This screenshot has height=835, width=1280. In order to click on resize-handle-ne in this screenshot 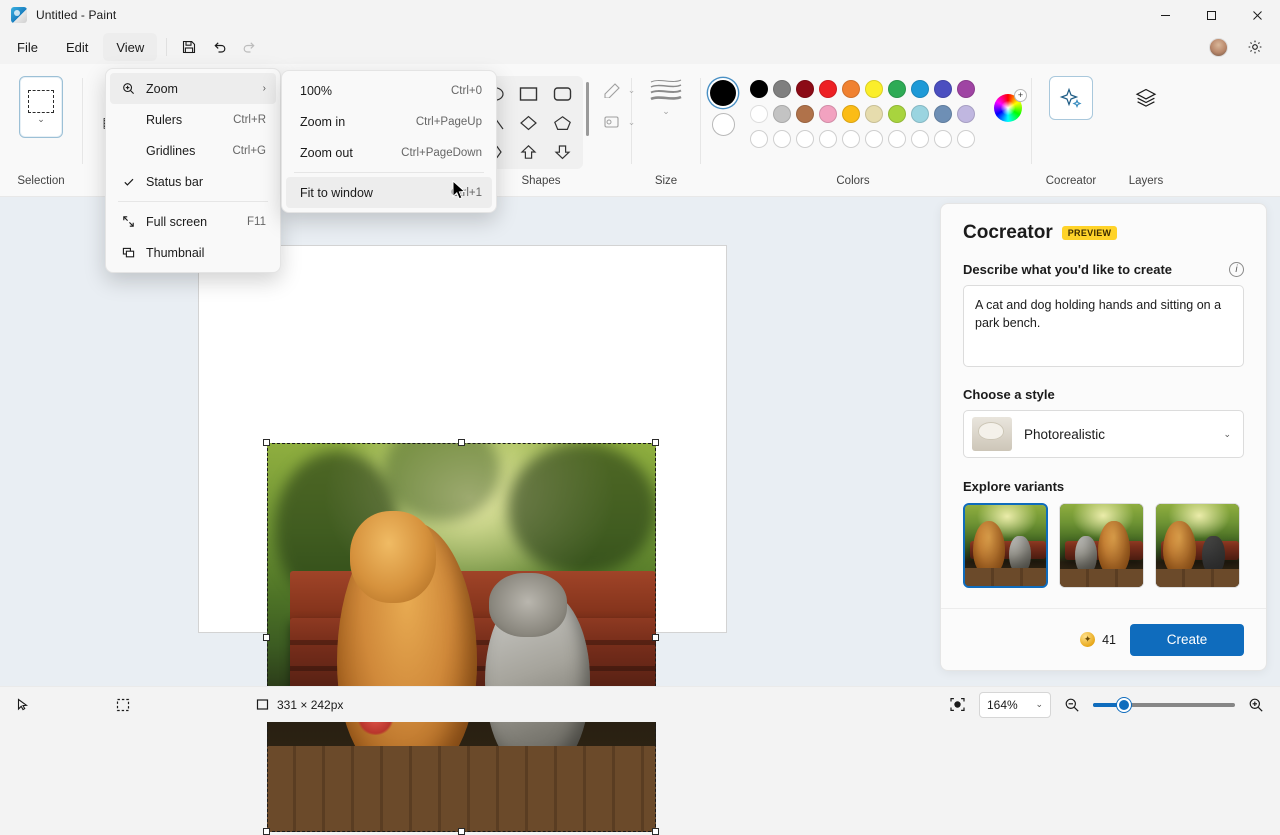, I will do `click(655, 442)`.